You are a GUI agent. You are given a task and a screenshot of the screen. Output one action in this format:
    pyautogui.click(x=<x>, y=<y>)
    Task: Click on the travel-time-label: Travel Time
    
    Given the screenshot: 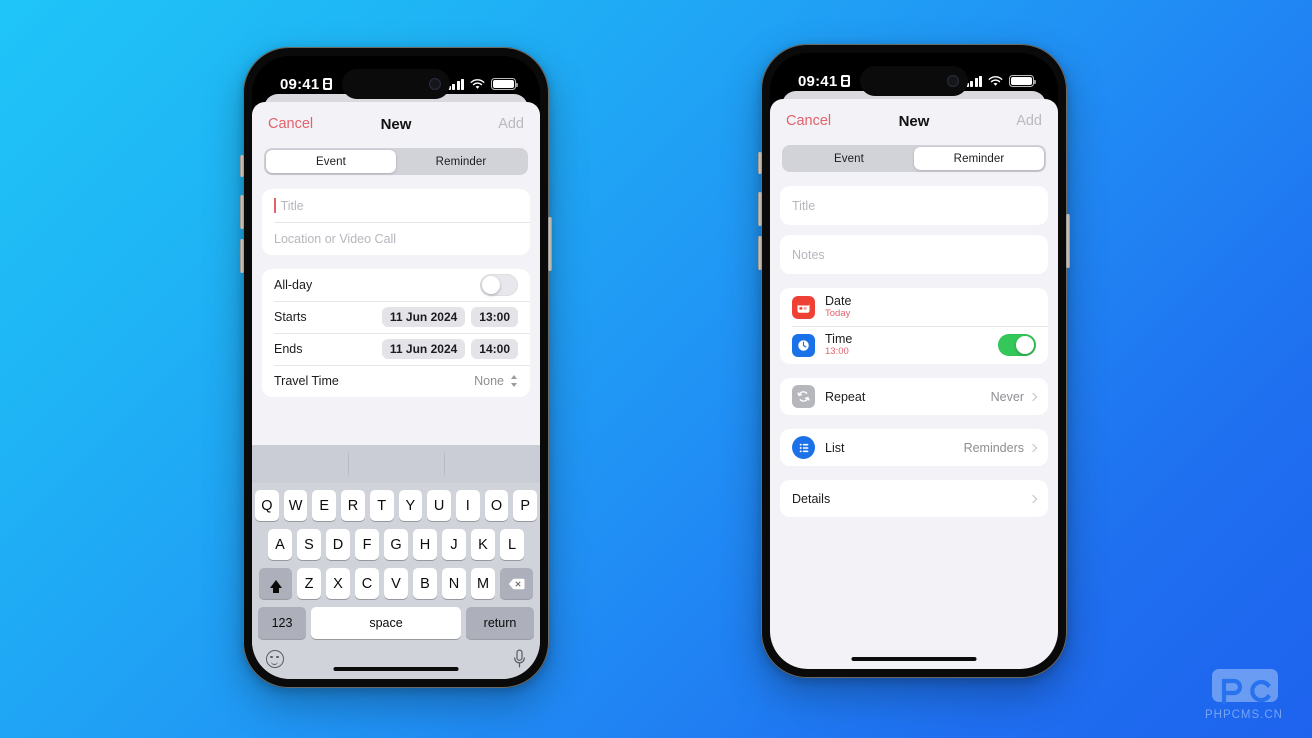 What is the action you would take?
    pyautogui.click(x=306, y=381)
    